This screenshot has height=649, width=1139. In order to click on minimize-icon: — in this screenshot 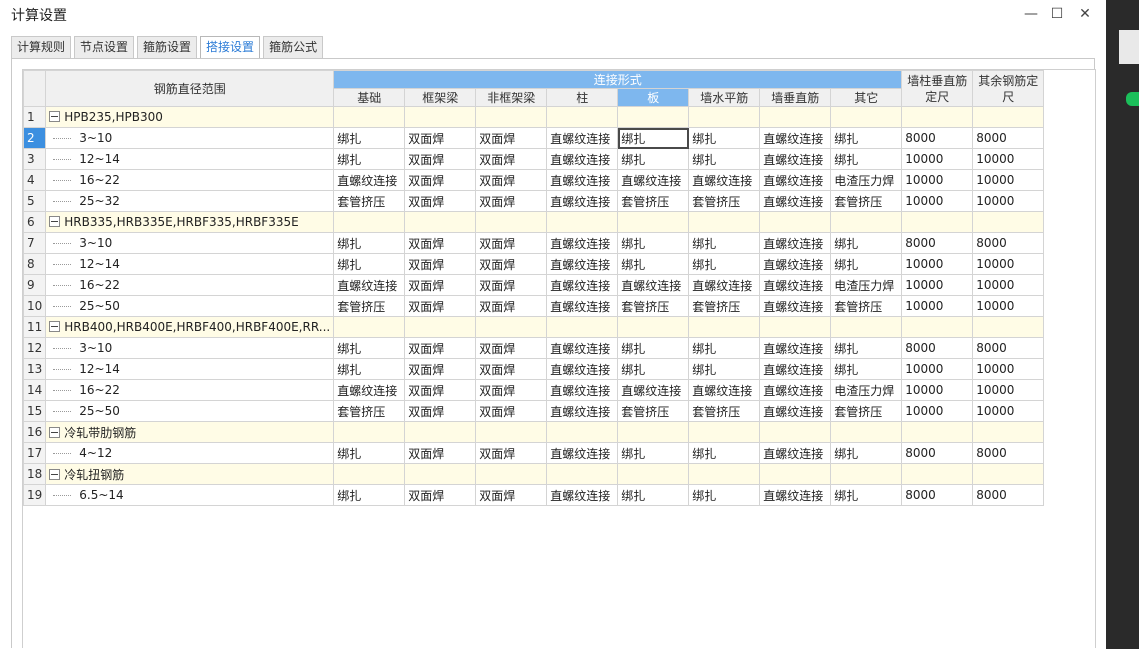, I will do `click(1031, 14)`.